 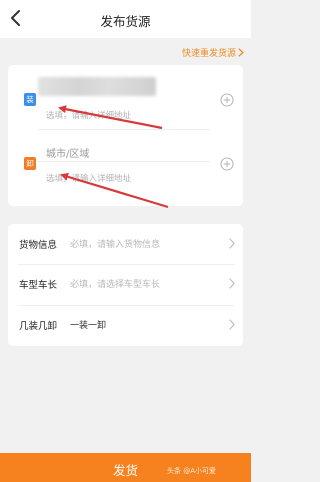 I want to click on unloading-detail-input: 选填，请输入详细地址, so click(x=88, y=178).